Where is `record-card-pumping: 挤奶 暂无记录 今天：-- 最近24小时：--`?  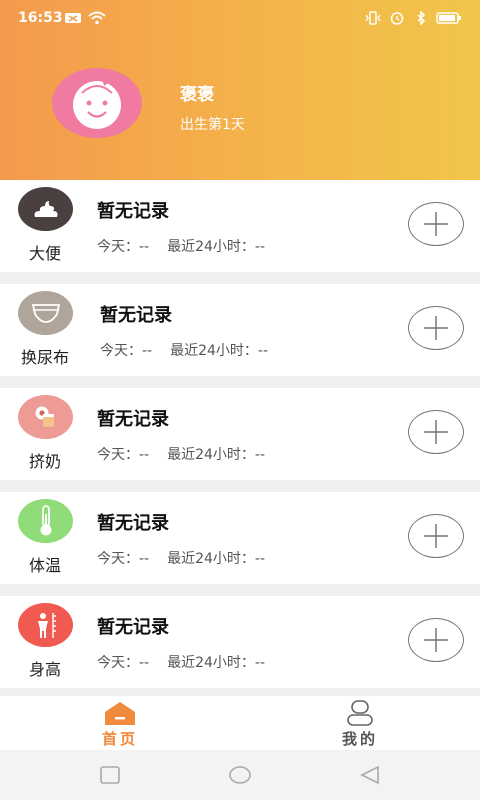 record-card-pumping: 挤奶 暂无记录 今天：-- 最近24小时：-- is located at coordinates (240, 434).